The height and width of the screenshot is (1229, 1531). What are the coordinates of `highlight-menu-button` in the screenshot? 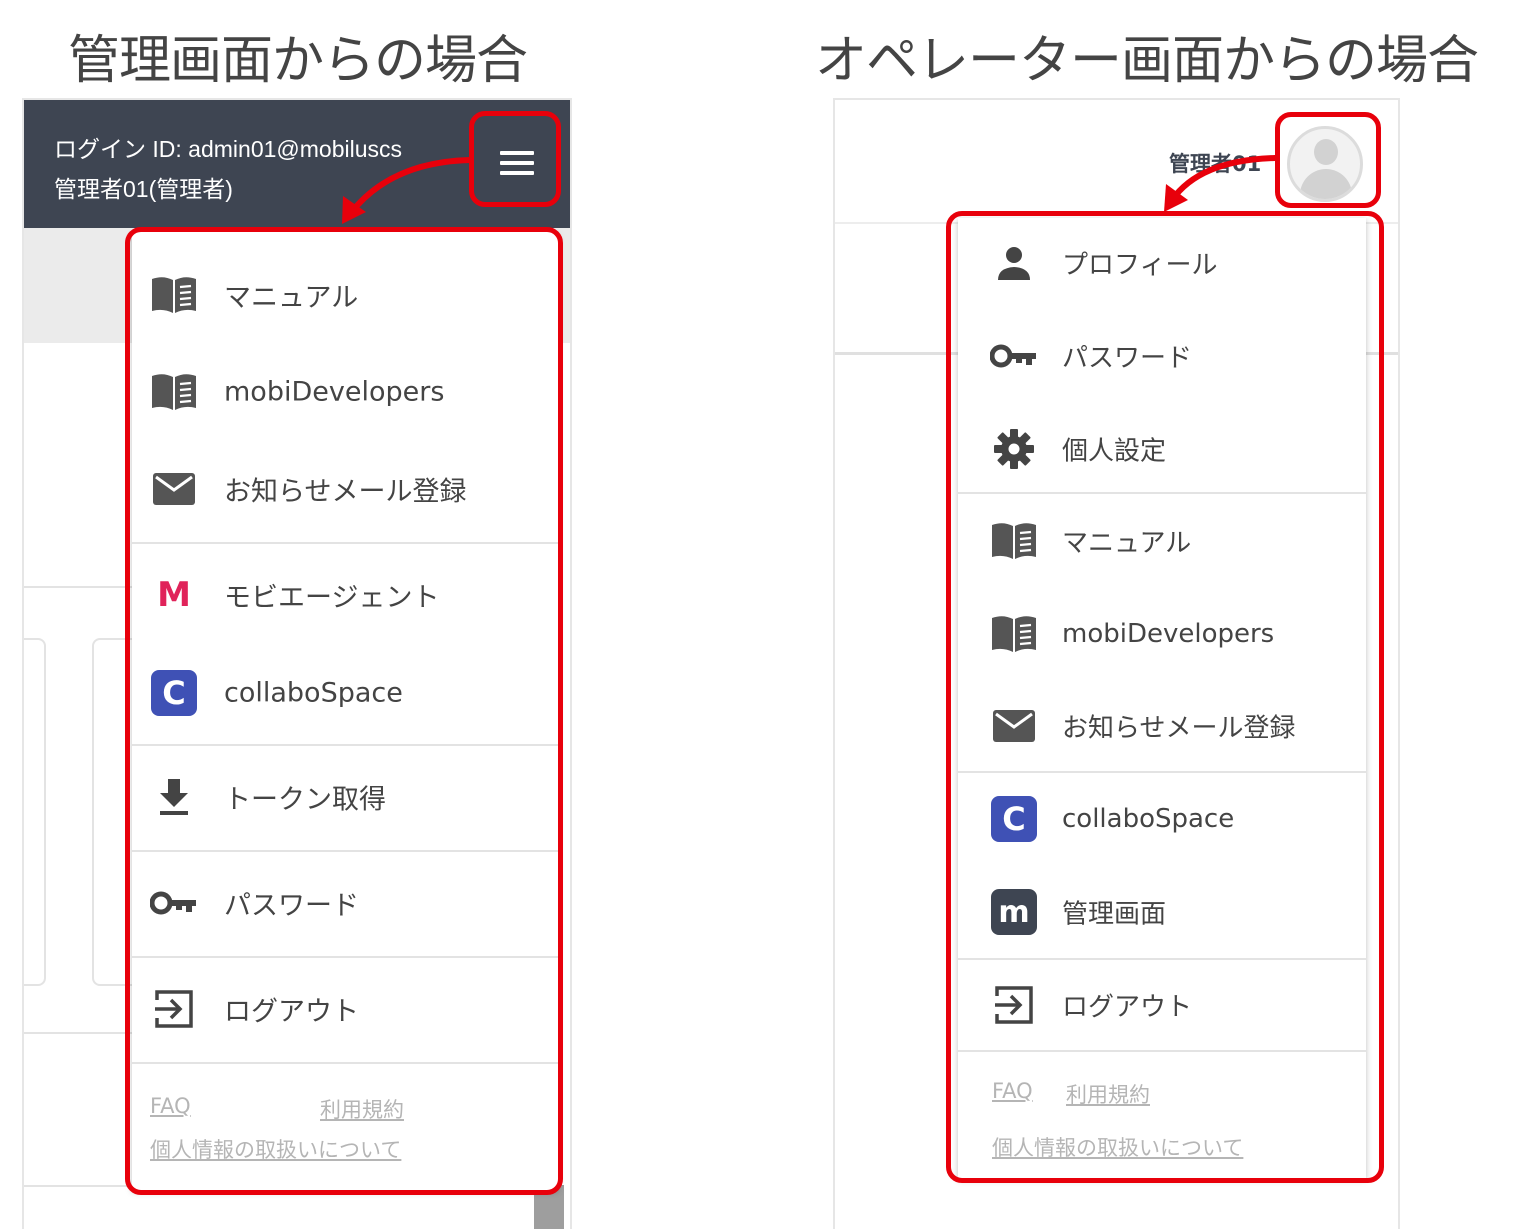 It's located at (515, 159).